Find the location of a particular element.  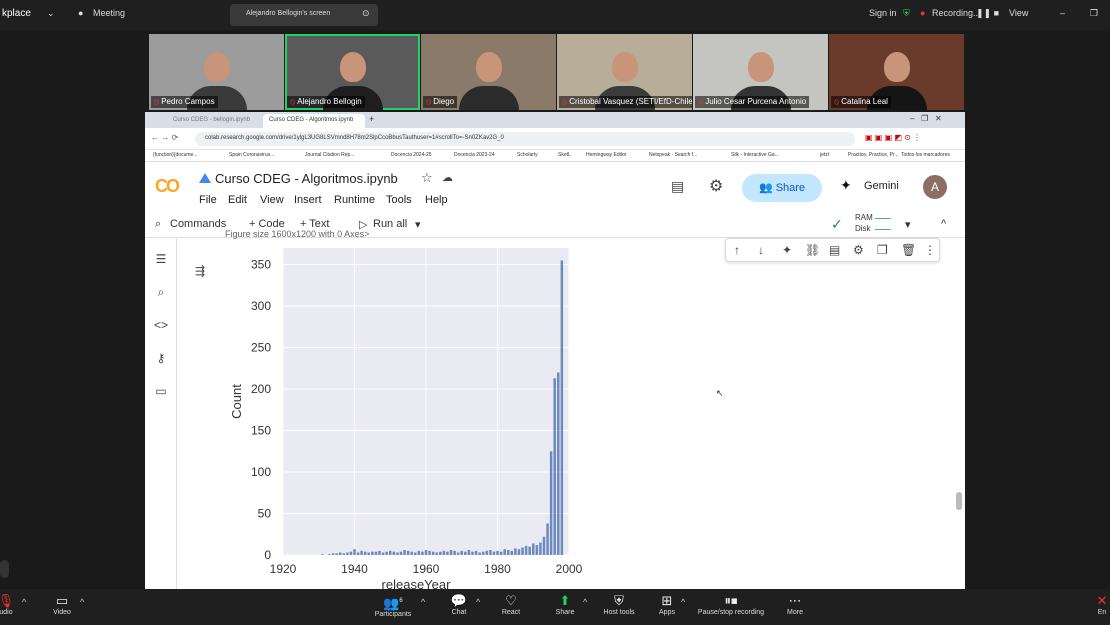

pause-icon: ❚❚ ■ is located at coordinates (987, 13).